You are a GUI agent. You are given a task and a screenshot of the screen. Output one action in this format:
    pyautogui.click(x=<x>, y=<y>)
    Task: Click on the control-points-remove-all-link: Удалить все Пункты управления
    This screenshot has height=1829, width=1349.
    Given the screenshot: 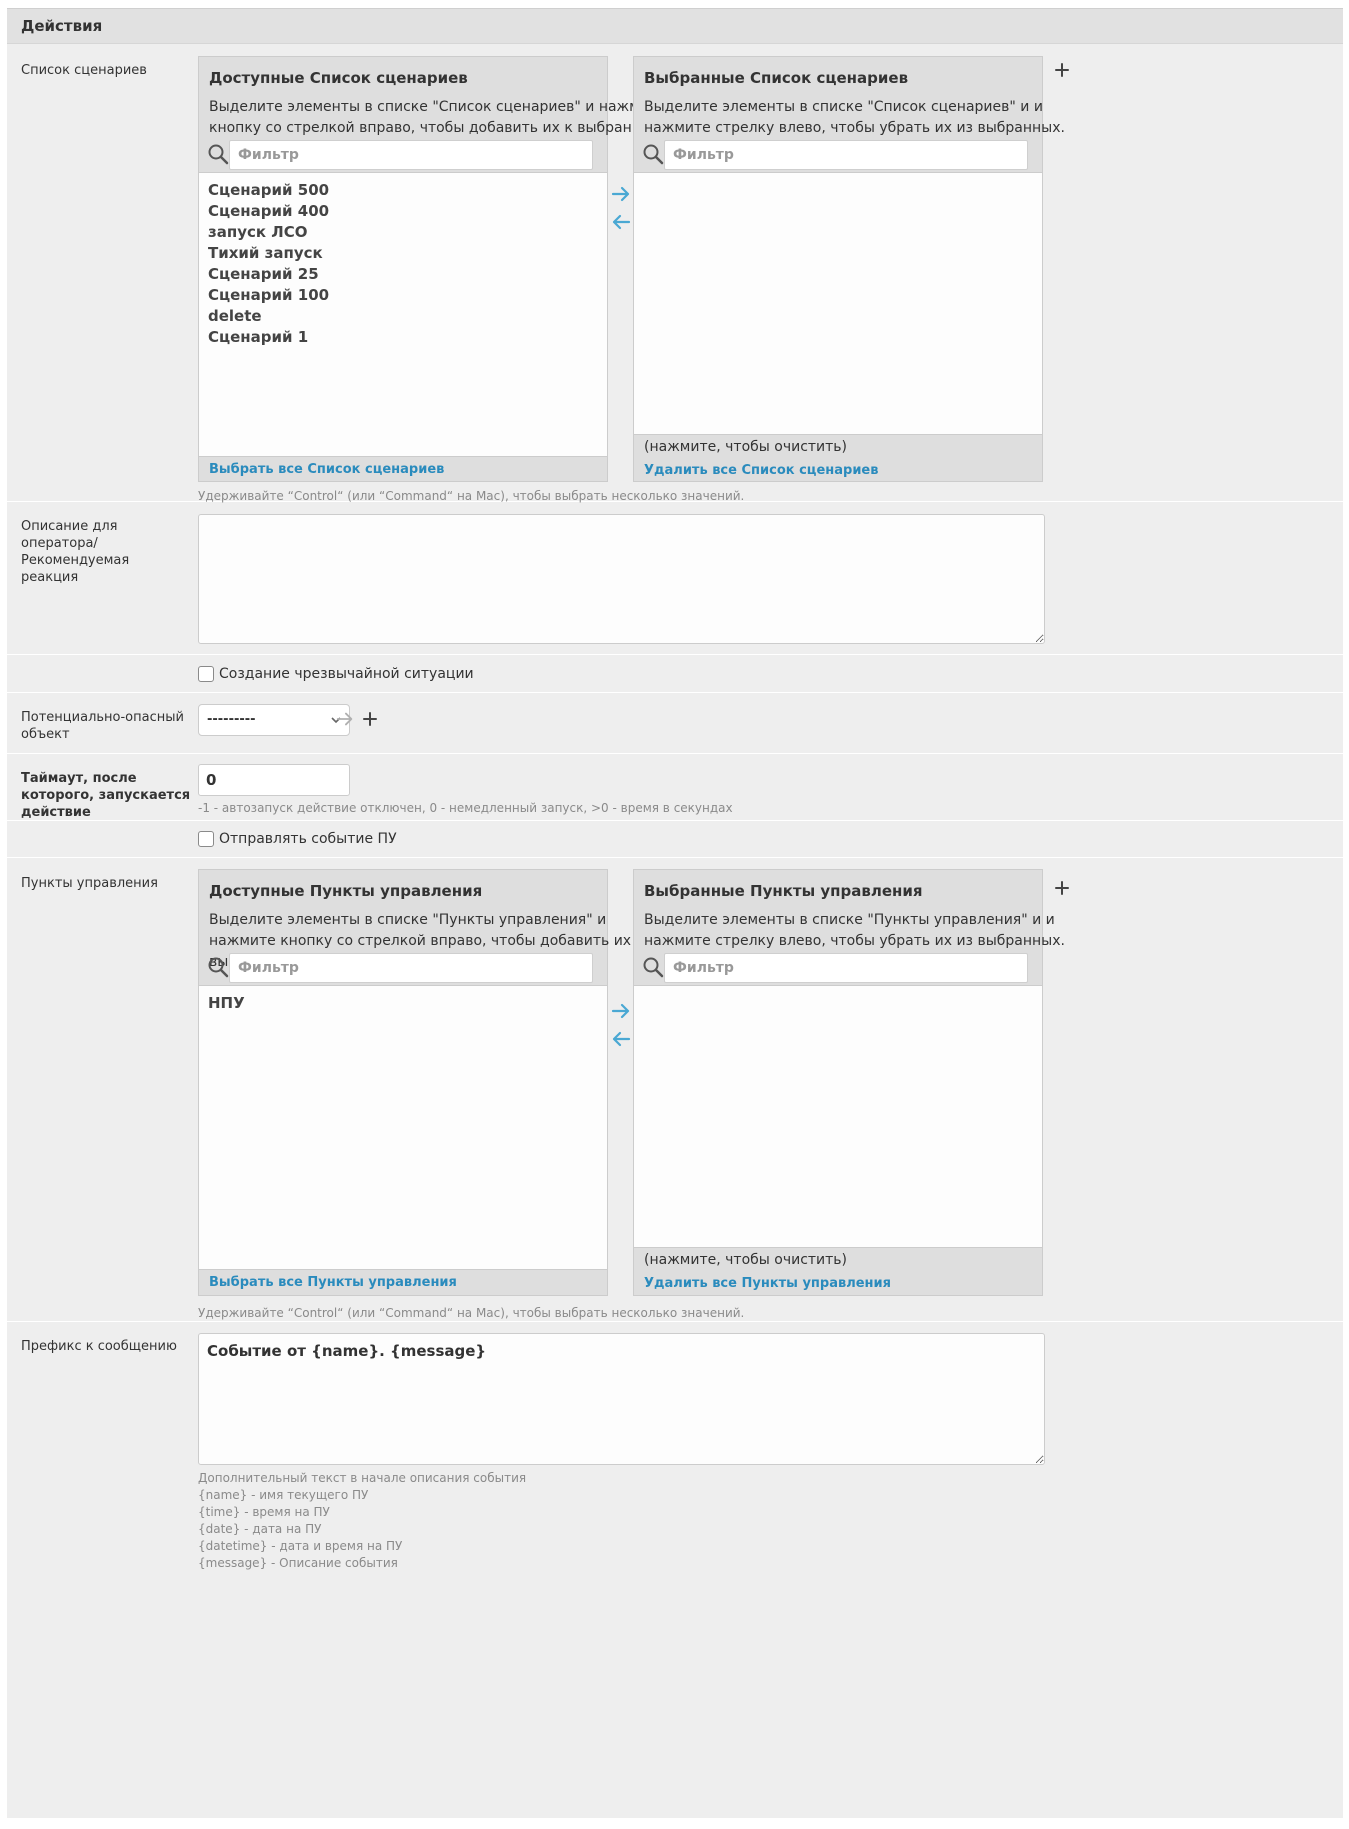 What is the action you would take?
    pyautogui.click(x=767, y=1283)
    